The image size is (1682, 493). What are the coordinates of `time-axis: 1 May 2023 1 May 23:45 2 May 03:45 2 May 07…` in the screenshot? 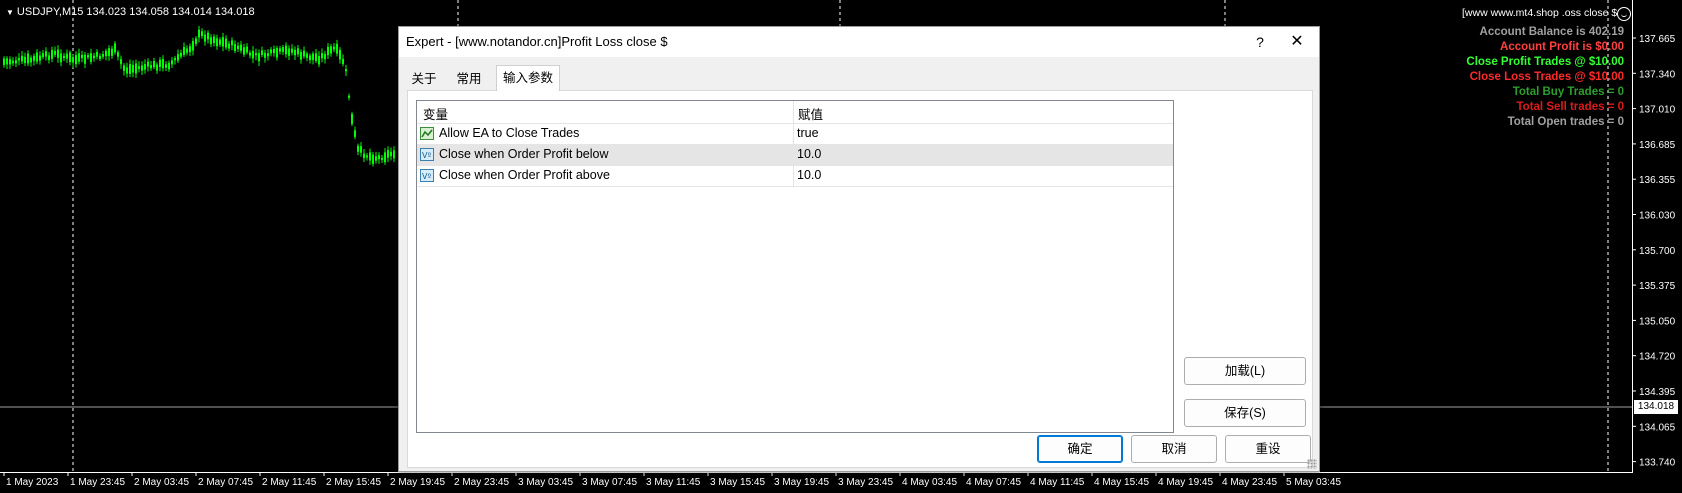 It's located at (672, 480).